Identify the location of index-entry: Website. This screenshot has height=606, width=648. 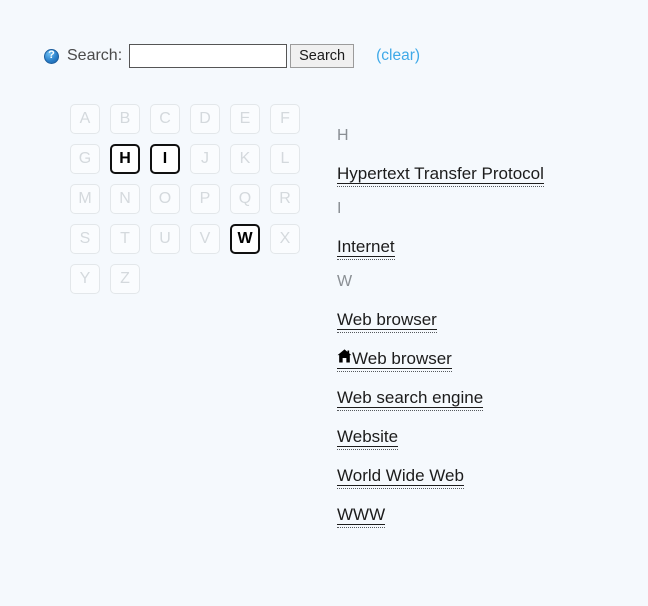
(482, 438).